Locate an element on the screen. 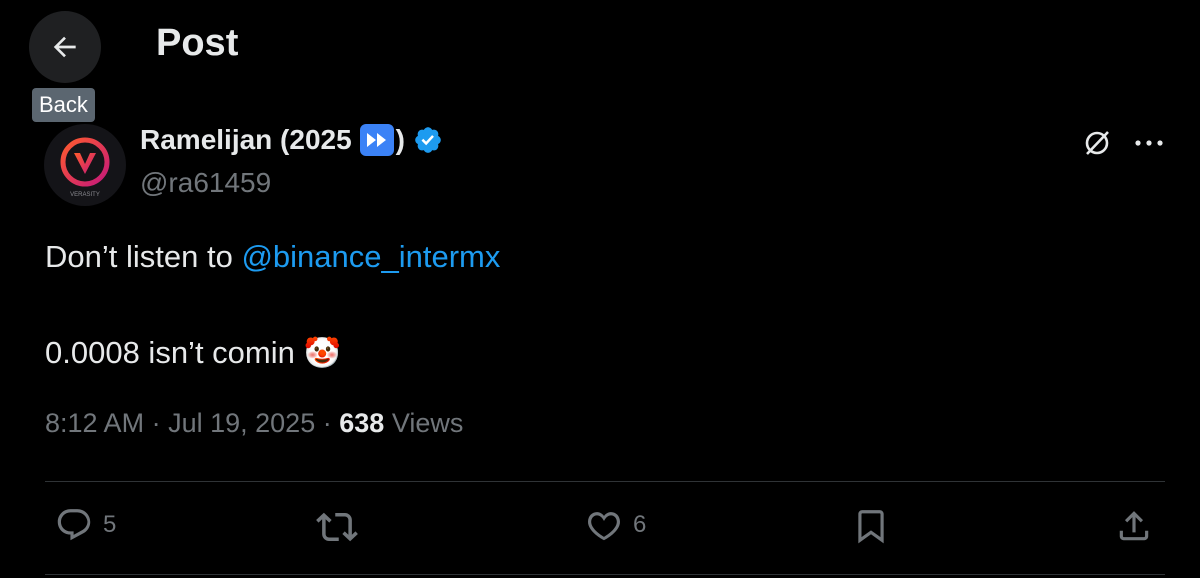  avatar: VERASITY is located at coordinates (85, 165).